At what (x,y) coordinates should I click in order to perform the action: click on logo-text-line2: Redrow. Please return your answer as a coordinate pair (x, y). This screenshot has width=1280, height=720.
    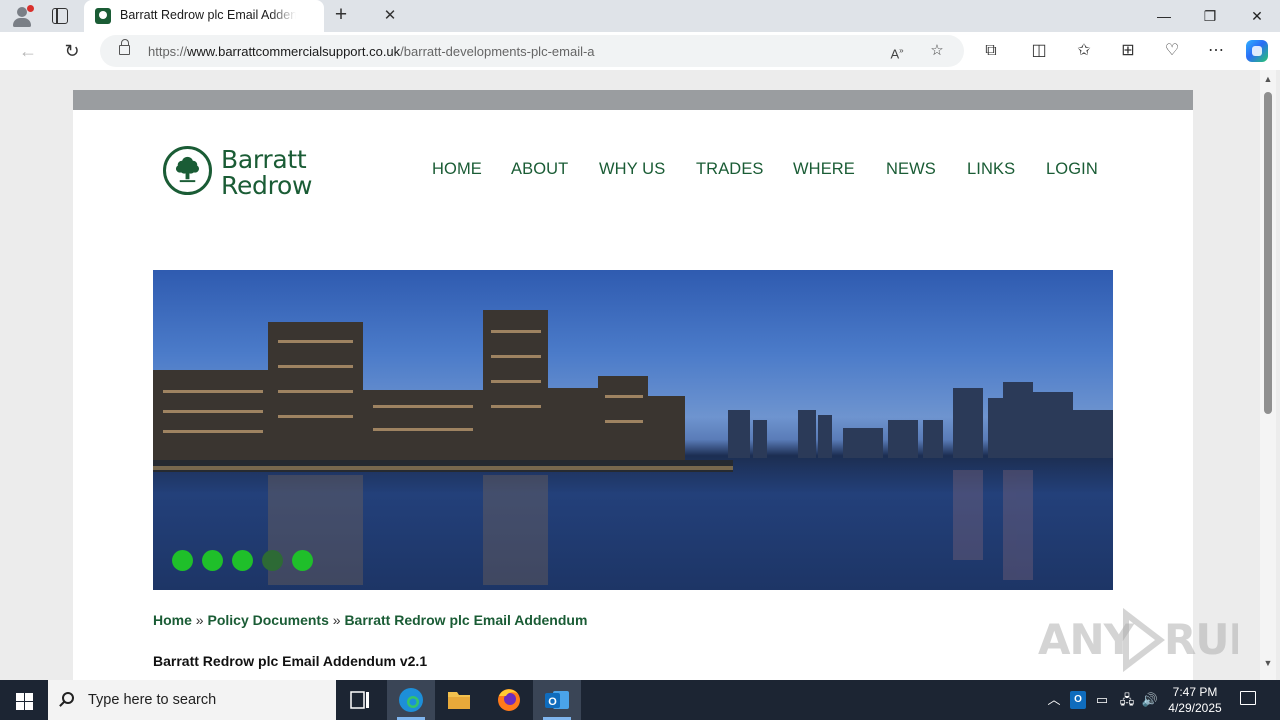
    Looking at the image, I should click on (267, 185).